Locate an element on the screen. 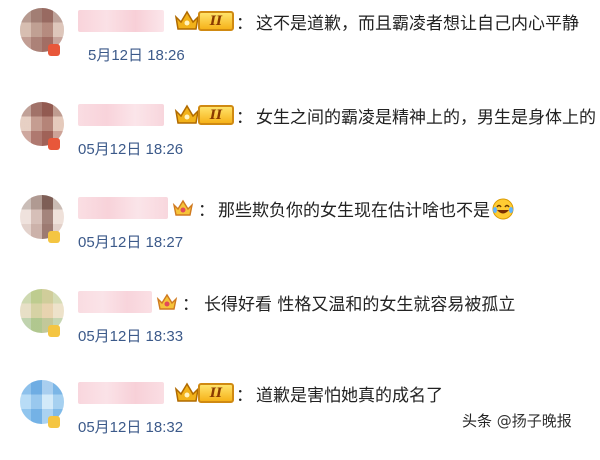  comment-text: 长得好看 性格又温和的女生就容易被孤立 is located at coordinates (360, 305).